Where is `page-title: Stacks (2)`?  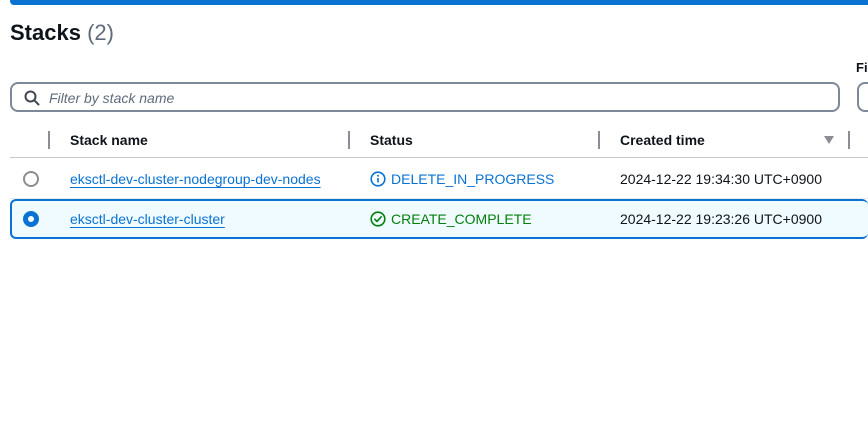 page-title: Stacks (2) is located at coordinates (62, 33).